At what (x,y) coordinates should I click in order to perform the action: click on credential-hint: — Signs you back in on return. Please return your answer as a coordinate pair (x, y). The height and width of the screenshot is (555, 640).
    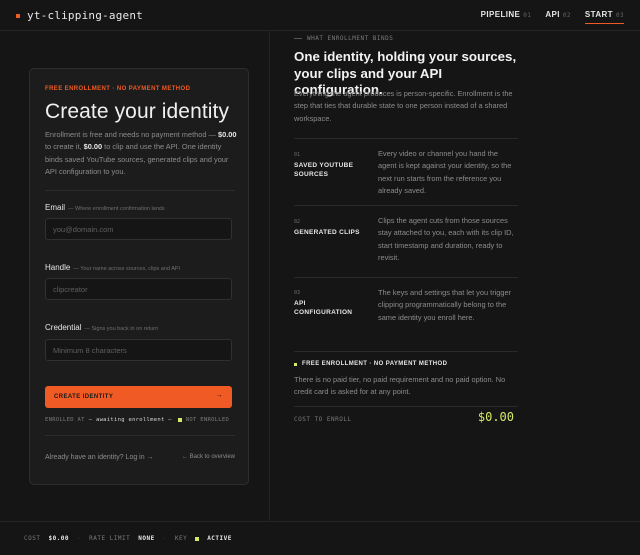
    Looking at the image, I should click on (121, 329).